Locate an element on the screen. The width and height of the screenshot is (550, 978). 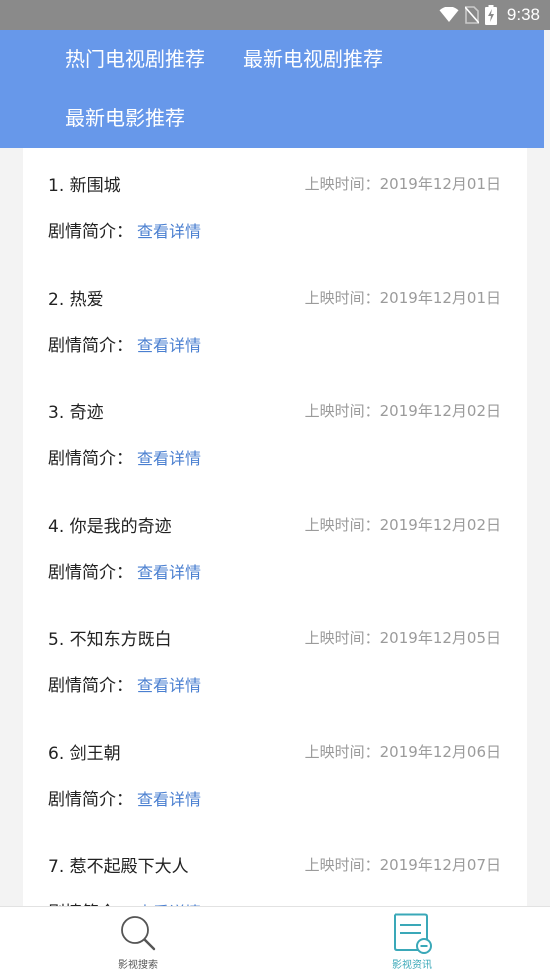
item-release-date: 上映时间：2019年12月05日 is located at coordinates (403, 637).